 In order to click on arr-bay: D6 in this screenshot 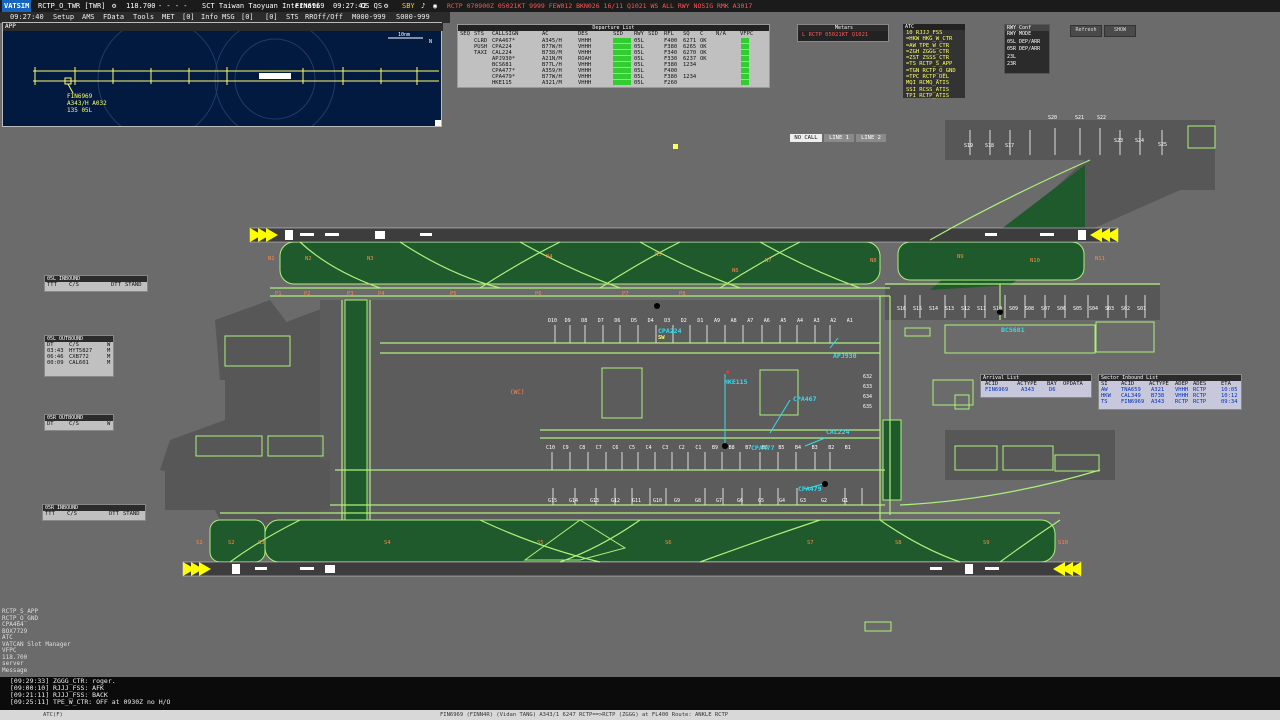, I will do `click(1052, 390)`.